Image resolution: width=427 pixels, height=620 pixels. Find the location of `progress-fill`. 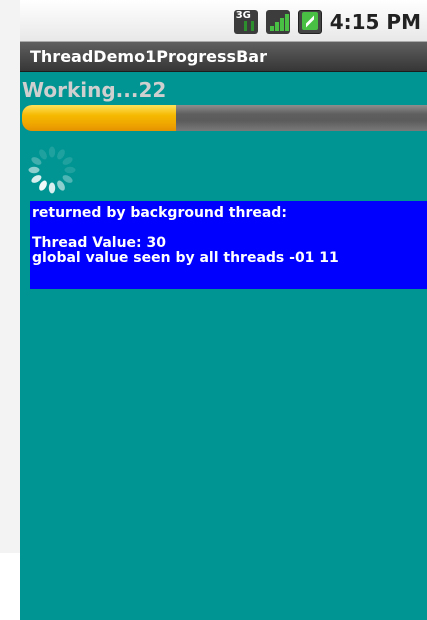

progress-fill is located at coordinates (99, 118).